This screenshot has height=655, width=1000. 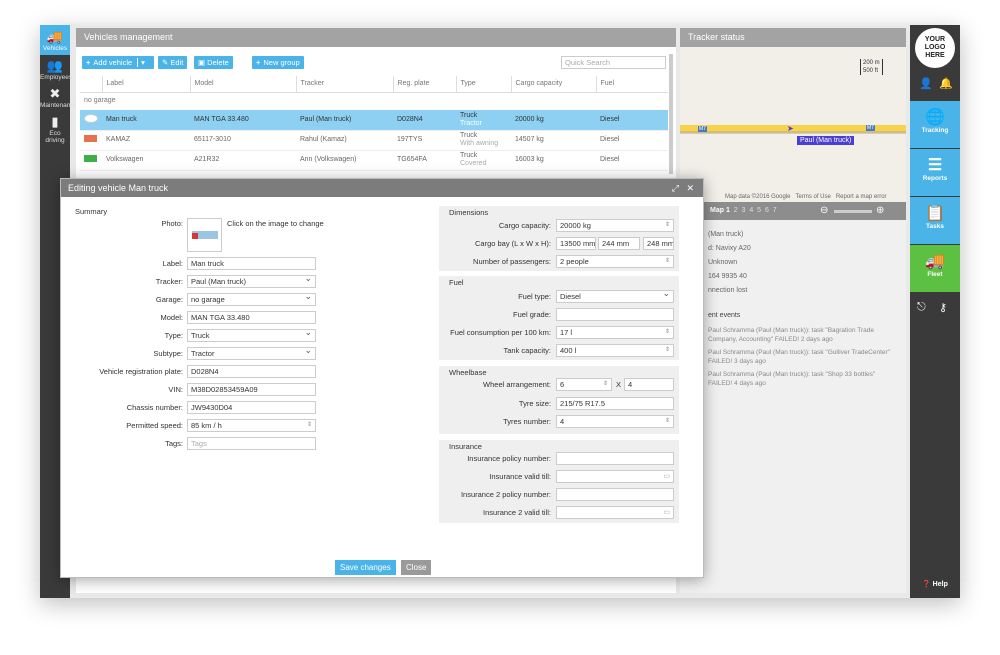 What do you see at coordinates (118, 62) in the screenshot?
I see `add-vehicle-button: + Add vehicle ▾` at bounding box center [118, 62].